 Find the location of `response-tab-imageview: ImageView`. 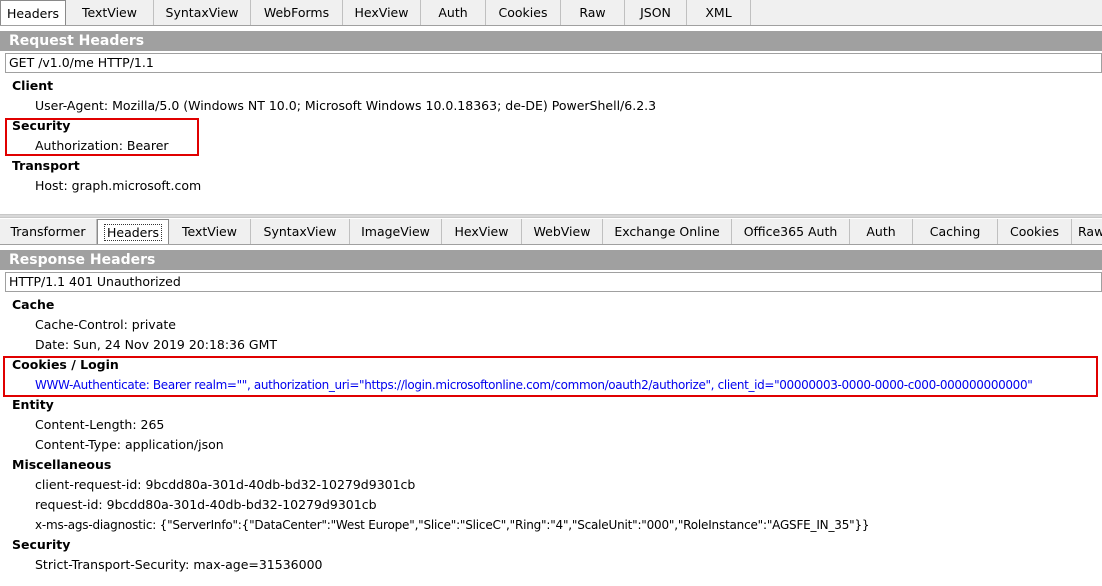

response-tab-imageview: ImageView is located at coordinates (396, 231).